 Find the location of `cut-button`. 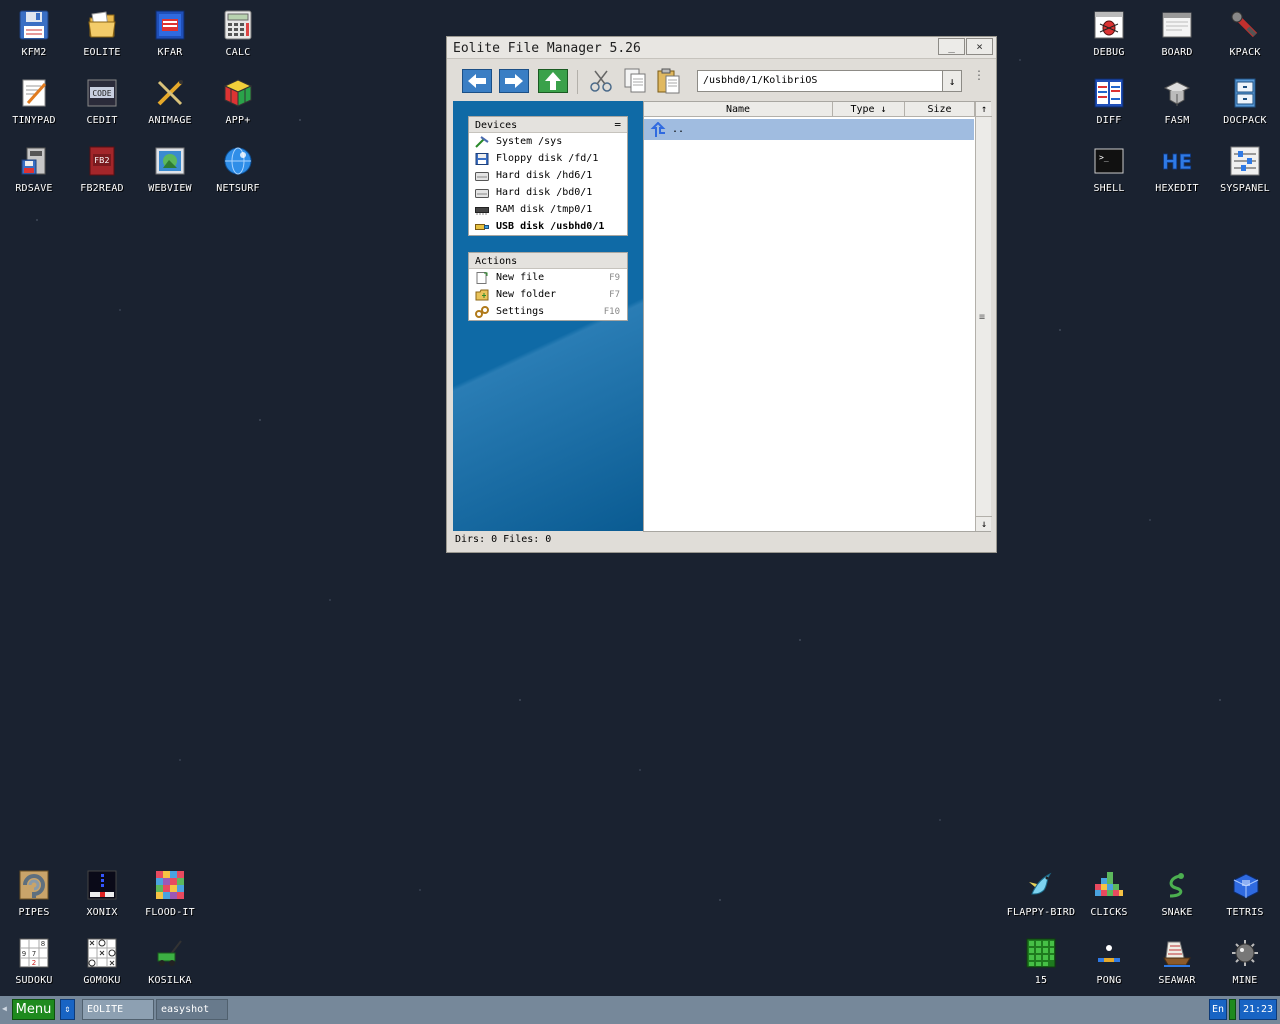

cut-button is located at coordinates (601, 81).